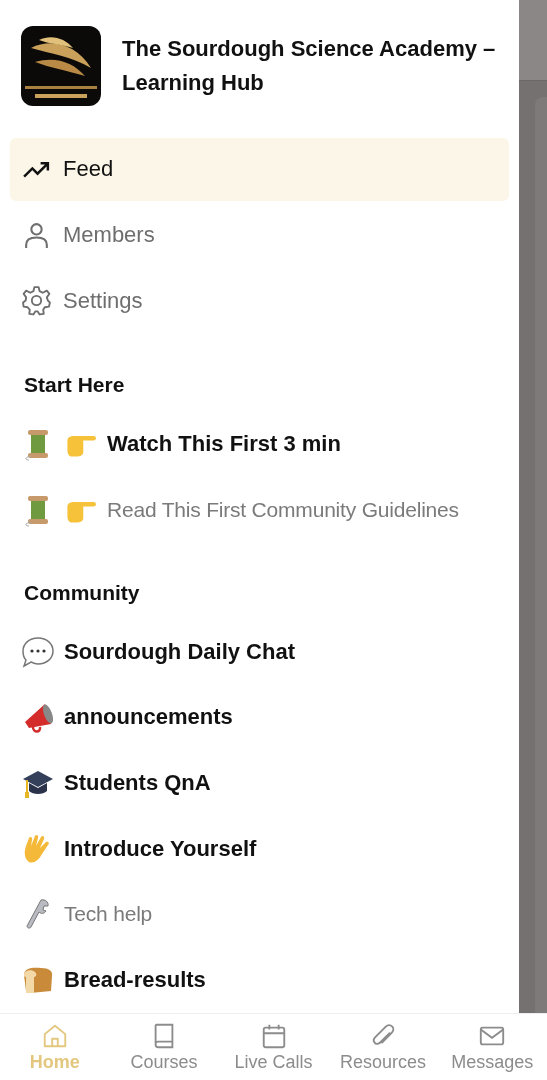  What do you see at coordinates (164, 1047) in the screenshot?
I see `tab-item: Courses` at bounding box center [164, 1047].